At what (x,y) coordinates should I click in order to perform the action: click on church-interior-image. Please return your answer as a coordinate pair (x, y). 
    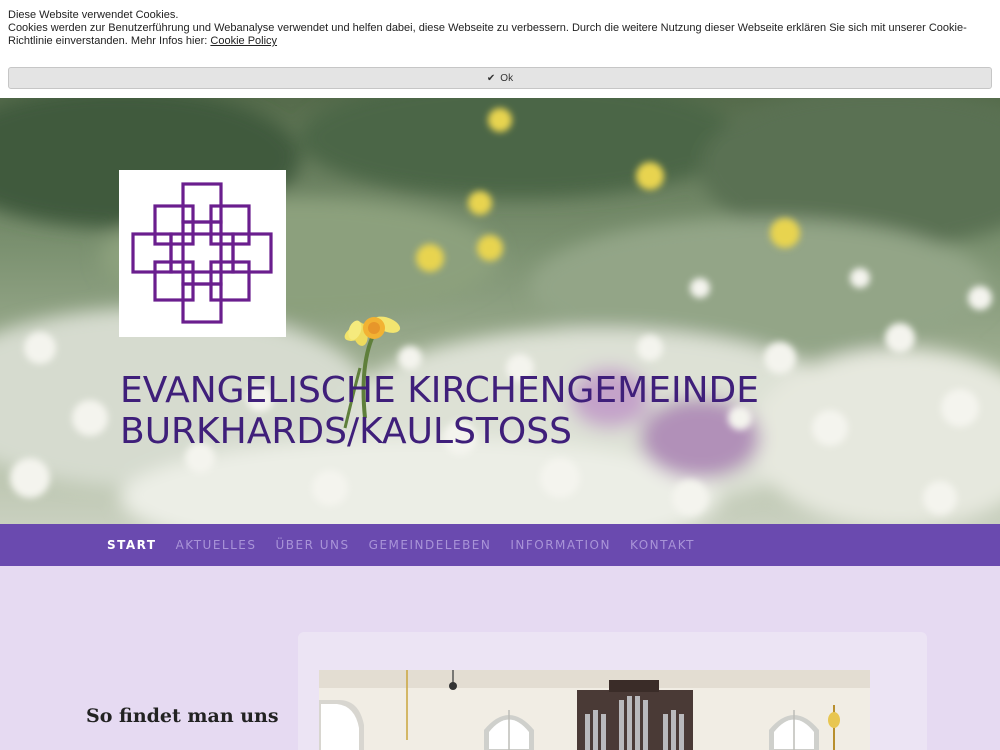
    Looking at the image, I should click on (594, 710).